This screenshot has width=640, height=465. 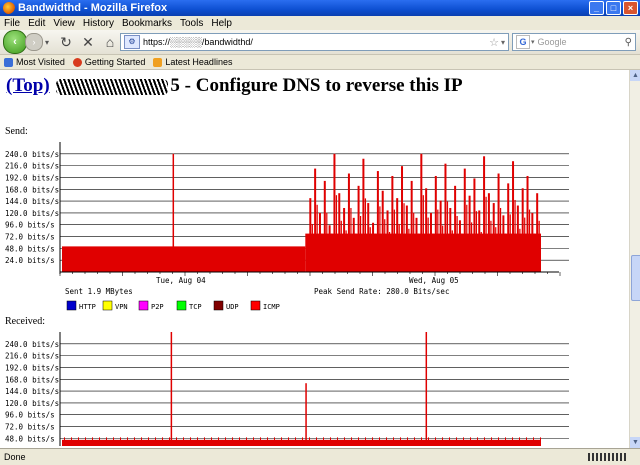 What do you see at coordinates (581, 42) in the screenshot?
I see `search-placeholder: Google` at bounding box center [581, 42].